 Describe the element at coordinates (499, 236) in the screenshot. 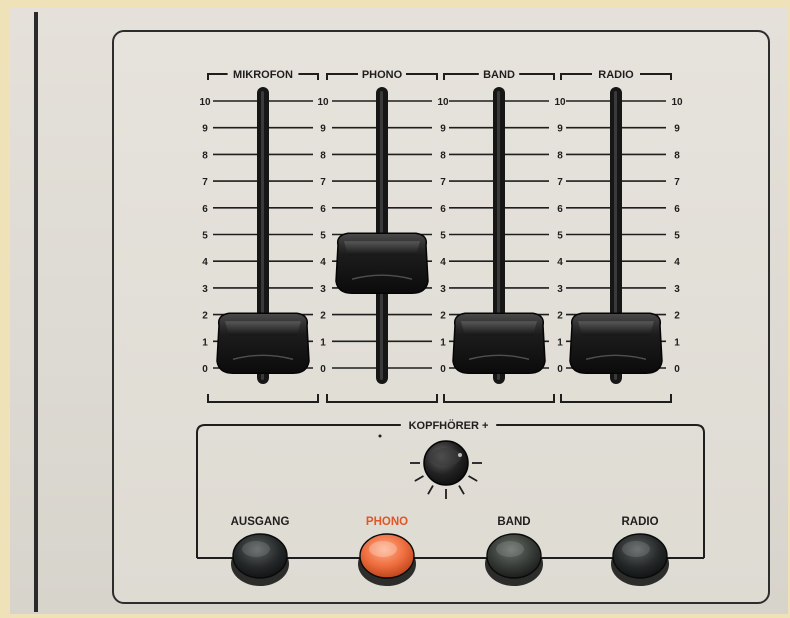

I see `fader-band: BAND` at that location.